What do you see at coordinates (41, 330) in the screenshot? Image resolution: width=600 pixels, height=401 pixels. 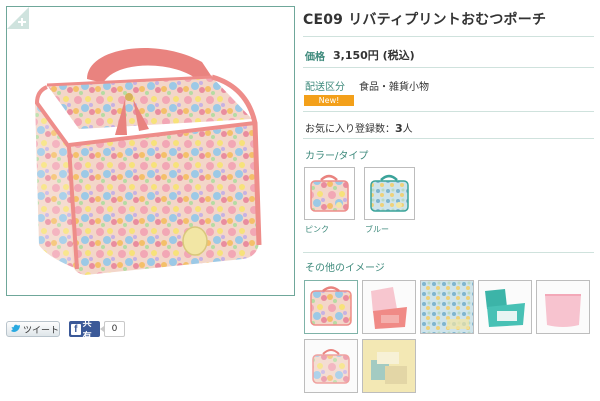 I see `tweet-label: ツイート` at bounding box center [41, 330].